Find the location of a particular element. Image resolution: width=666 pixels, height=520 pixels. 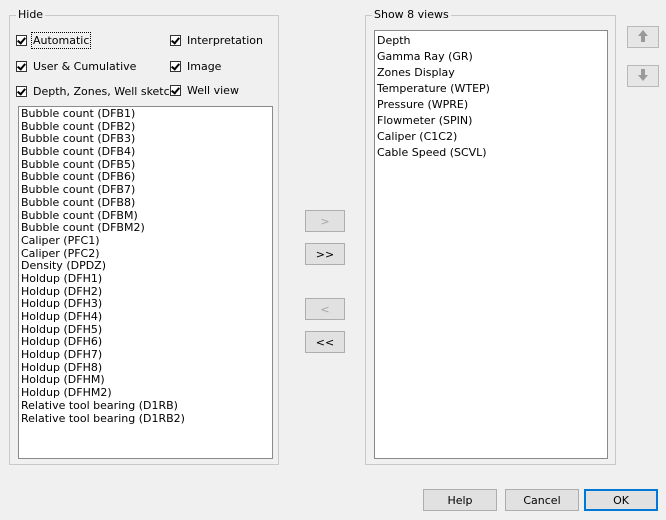

checkbox-image-label: Image is located at coordinates (204, 66).